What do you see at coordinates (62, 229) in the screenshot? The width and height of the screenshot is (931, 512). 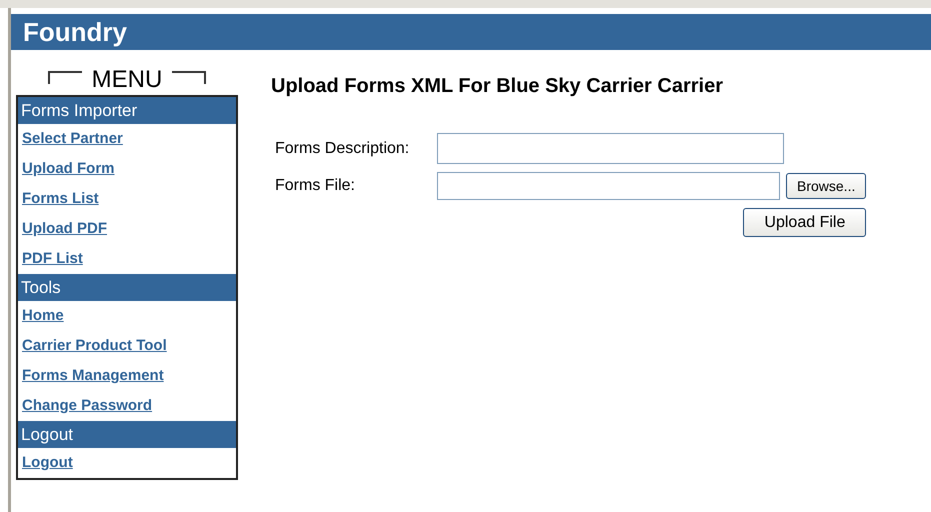 I see `menu-link: Upload PDF` at bounding box center [62, 229].